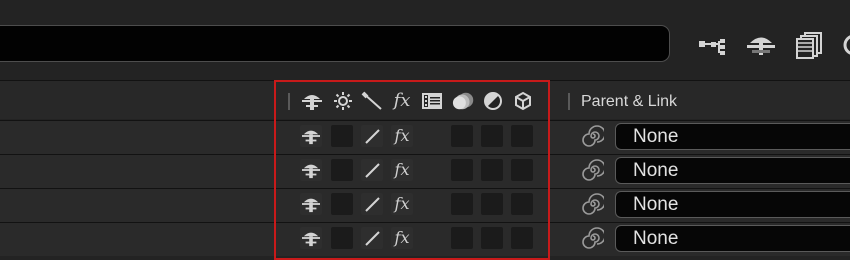 The width and height of the screenshot is (850, 260). I want to click on parent-link-header: Parent & Link, so click(629, 101).